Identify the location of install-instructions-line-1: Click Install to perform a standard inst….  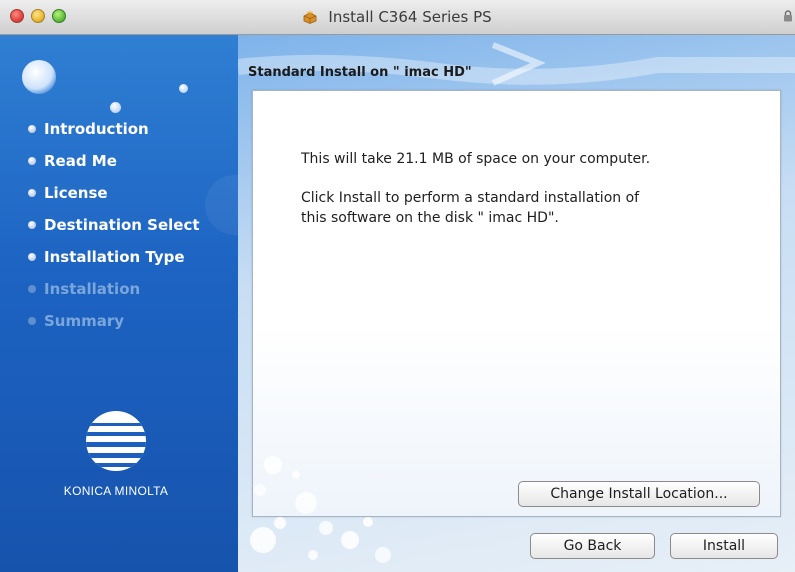
(470, 198).